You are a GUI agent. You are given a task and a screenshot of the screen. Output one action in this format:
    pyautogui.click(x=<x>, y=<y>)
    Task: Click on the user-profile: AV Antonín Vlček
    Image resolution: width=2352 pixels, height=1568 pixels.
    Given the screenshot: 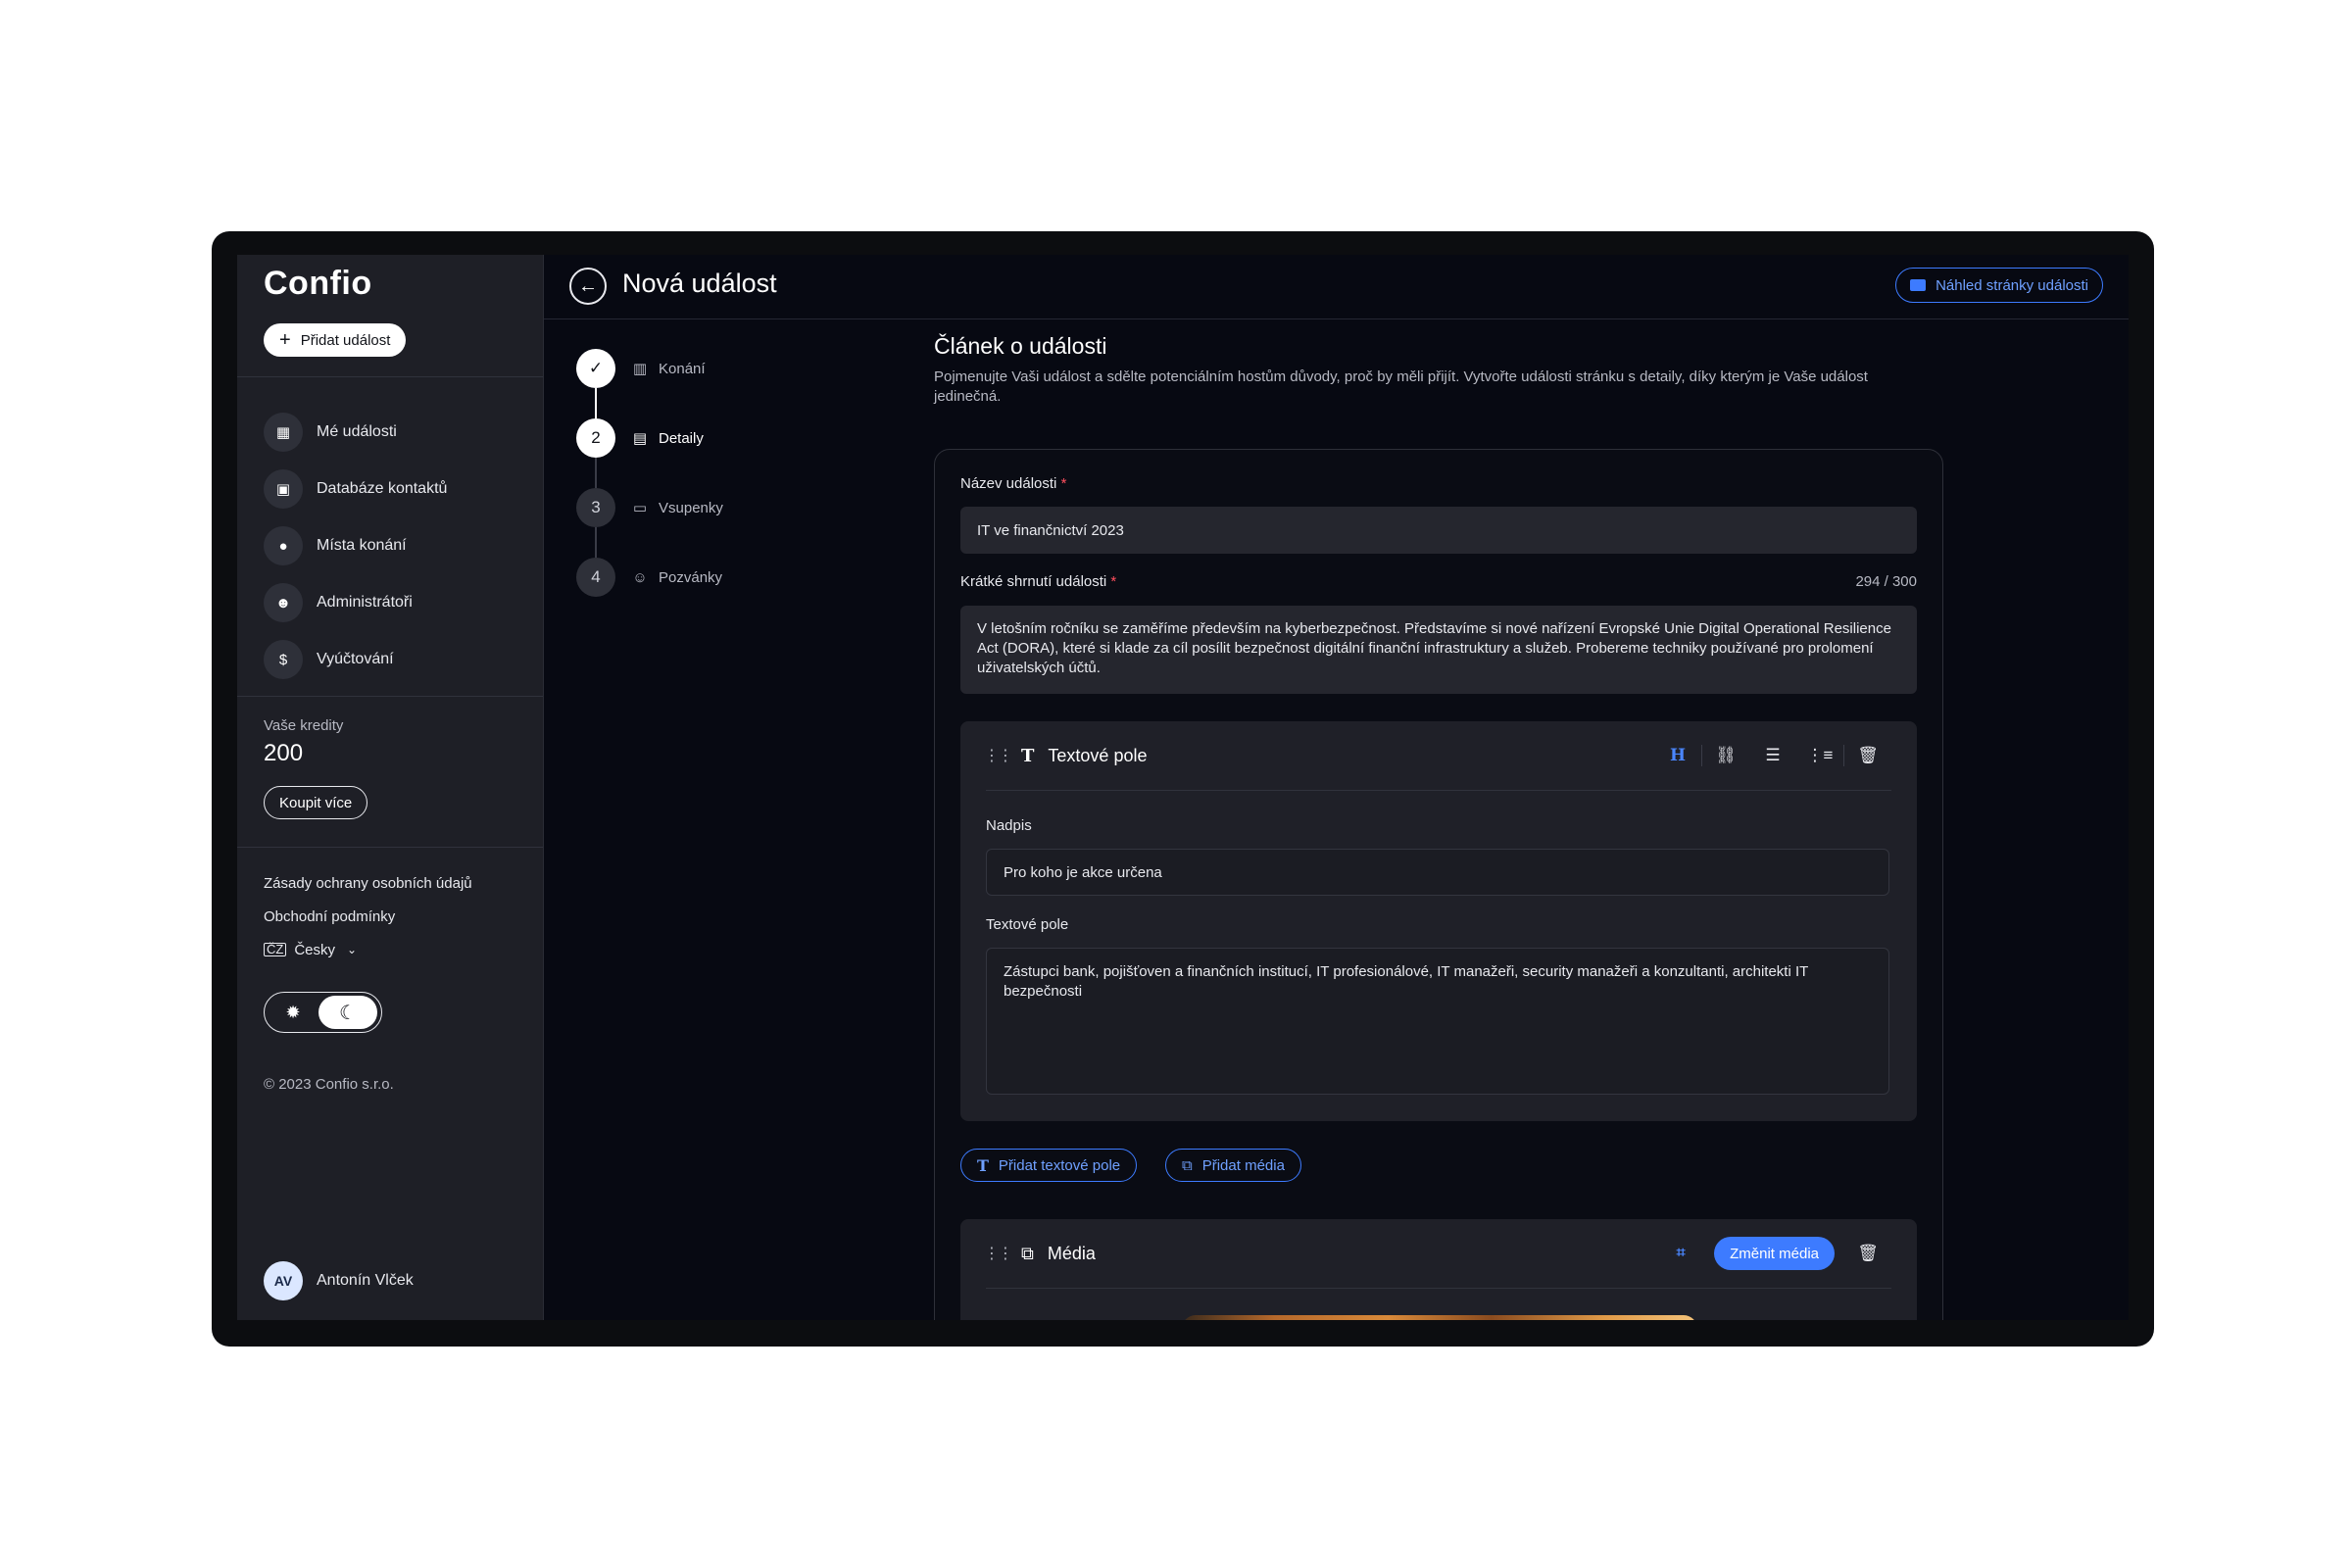 What is the action you would take?
    pyautogui.click(x=339, y=1280)
    